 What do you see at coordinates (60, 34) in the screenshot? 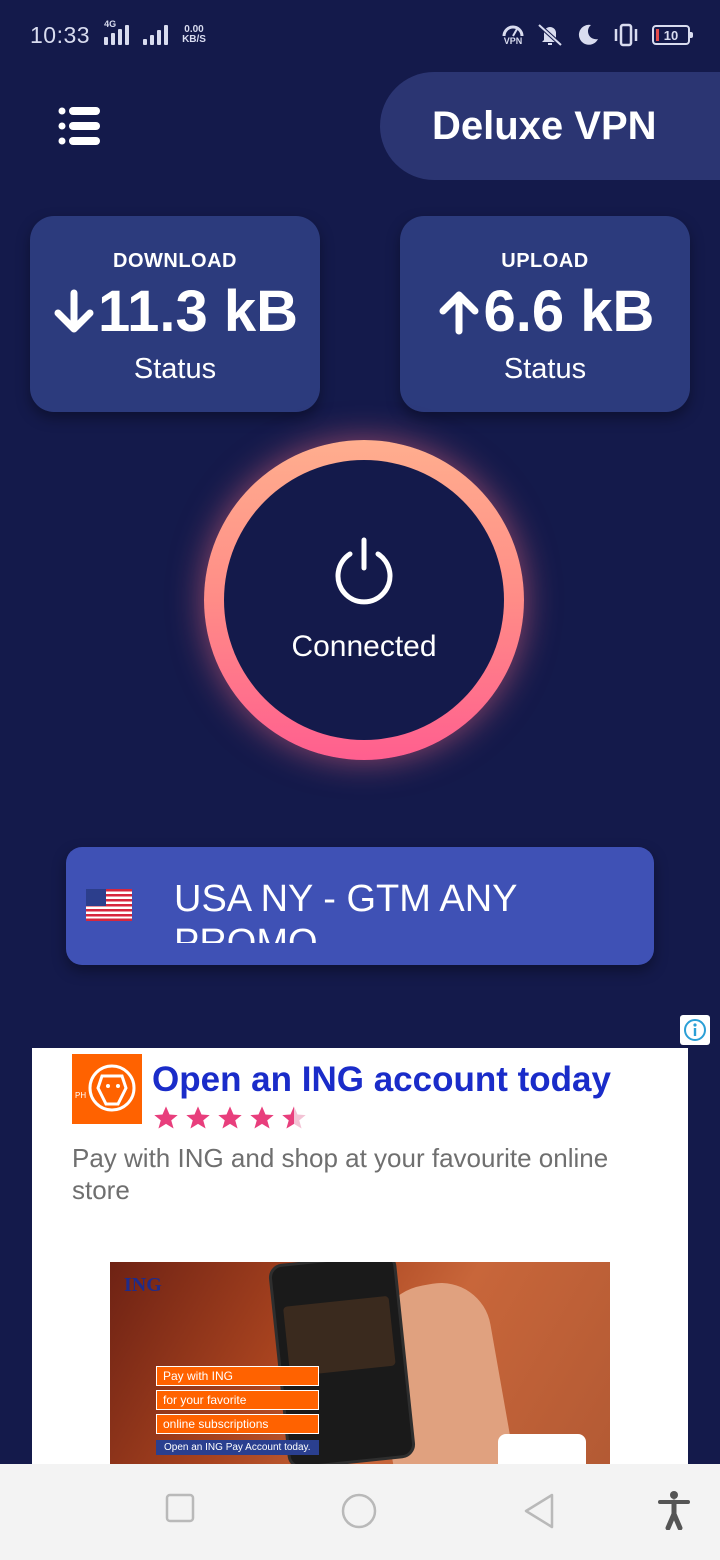
I see `status-time: 10:33` at bounding box center [60, 34].